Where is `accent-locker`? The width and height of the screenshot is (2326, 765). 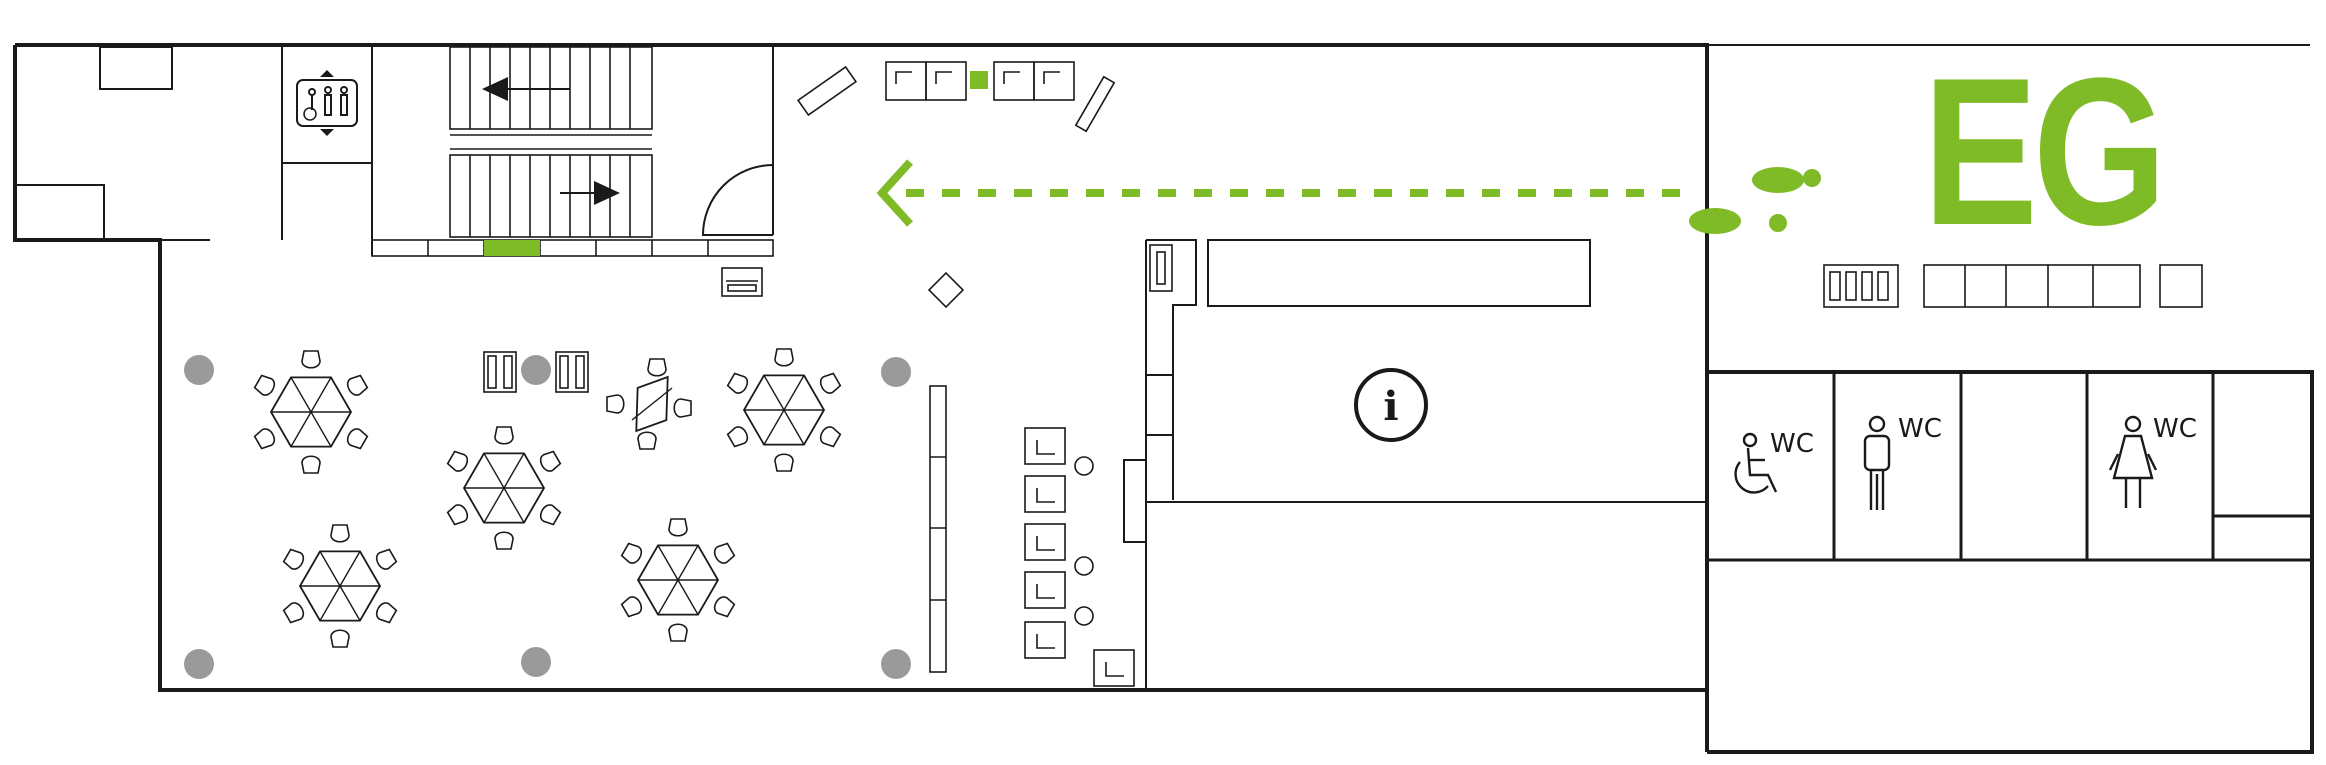
accent-locker is located at coordinates (979, 80).